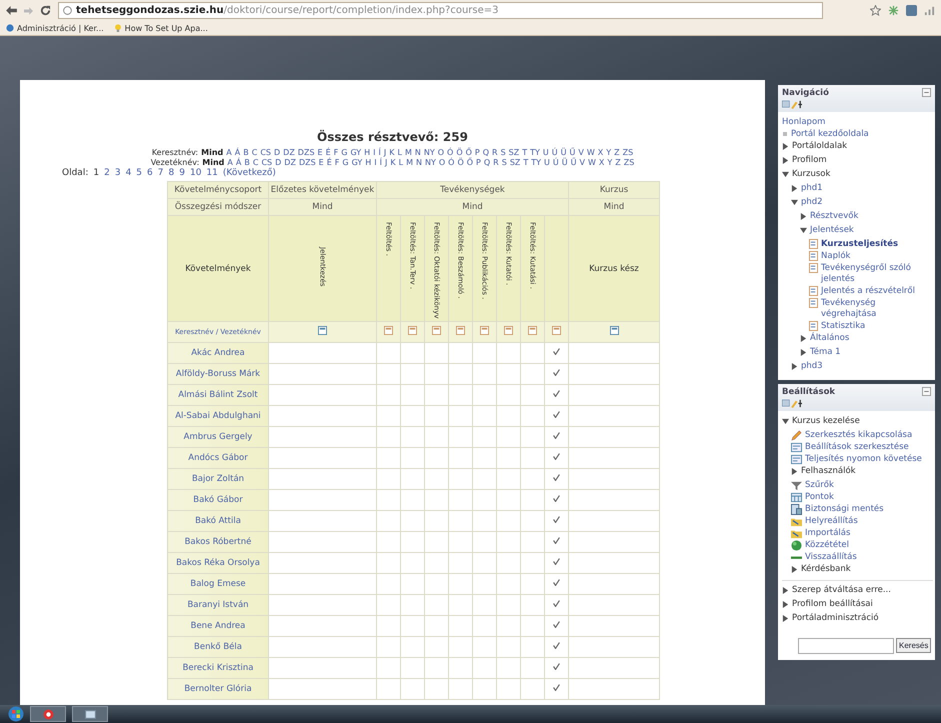  I want to click on letter-link: A, so click(230, 163).